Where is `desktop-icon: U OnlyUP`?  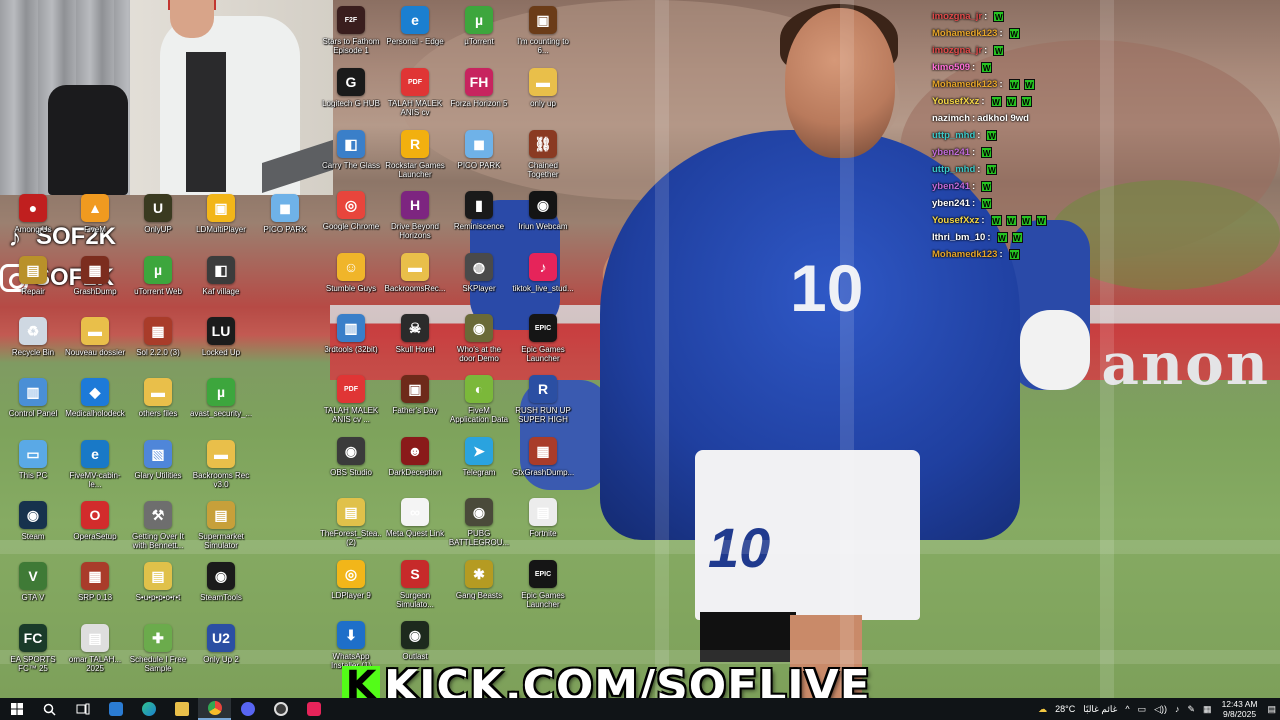
desktop-icon: U OnlyUP is located at coordinates (158, 223).